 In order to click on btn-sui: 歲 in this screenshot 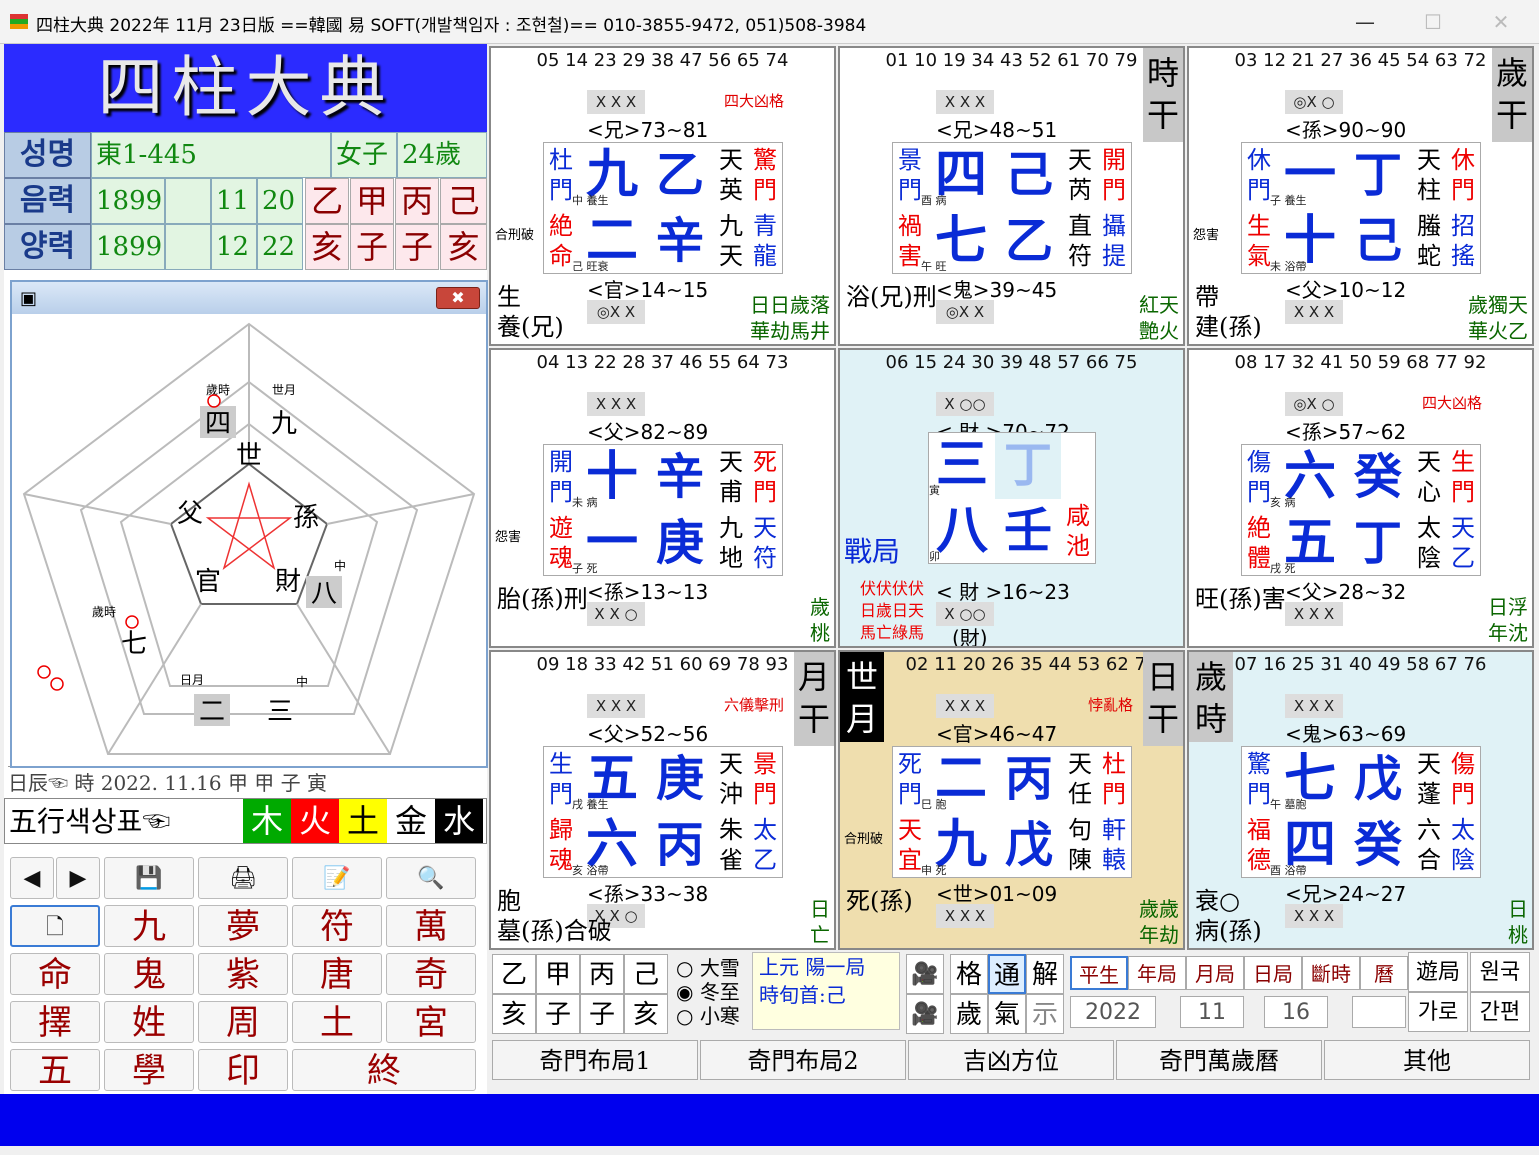, I will do `click(969, 1014)`.